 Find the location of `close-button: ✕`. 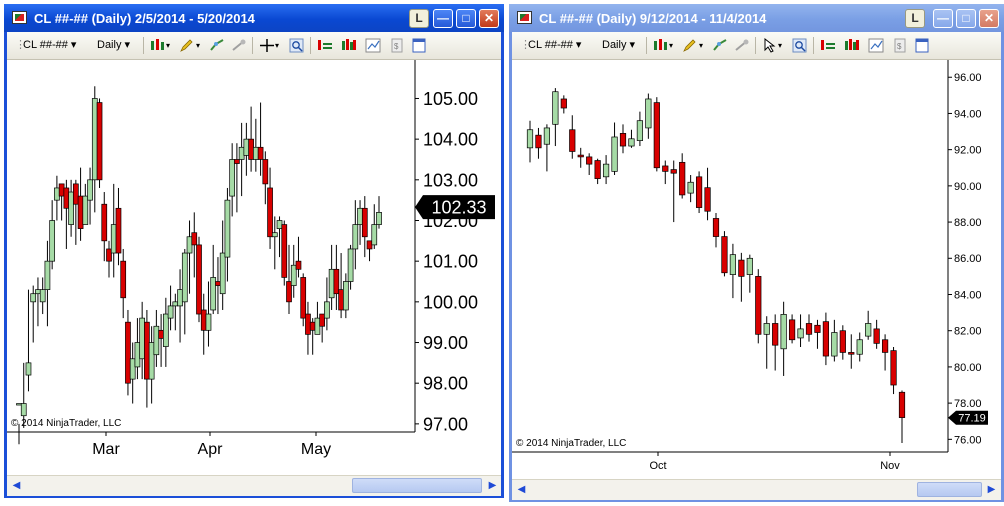

close-button: ✕ is located at coordinates (989, 18).